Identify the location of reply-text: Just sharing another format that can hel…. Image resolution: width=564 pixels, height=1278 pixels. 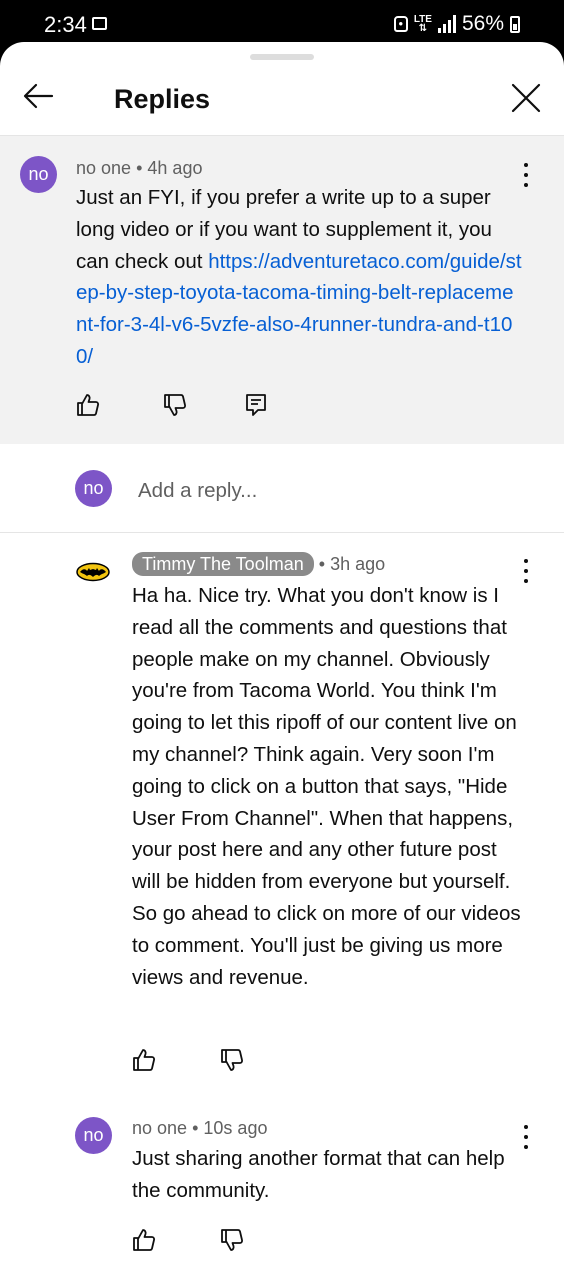
(318, 1174).